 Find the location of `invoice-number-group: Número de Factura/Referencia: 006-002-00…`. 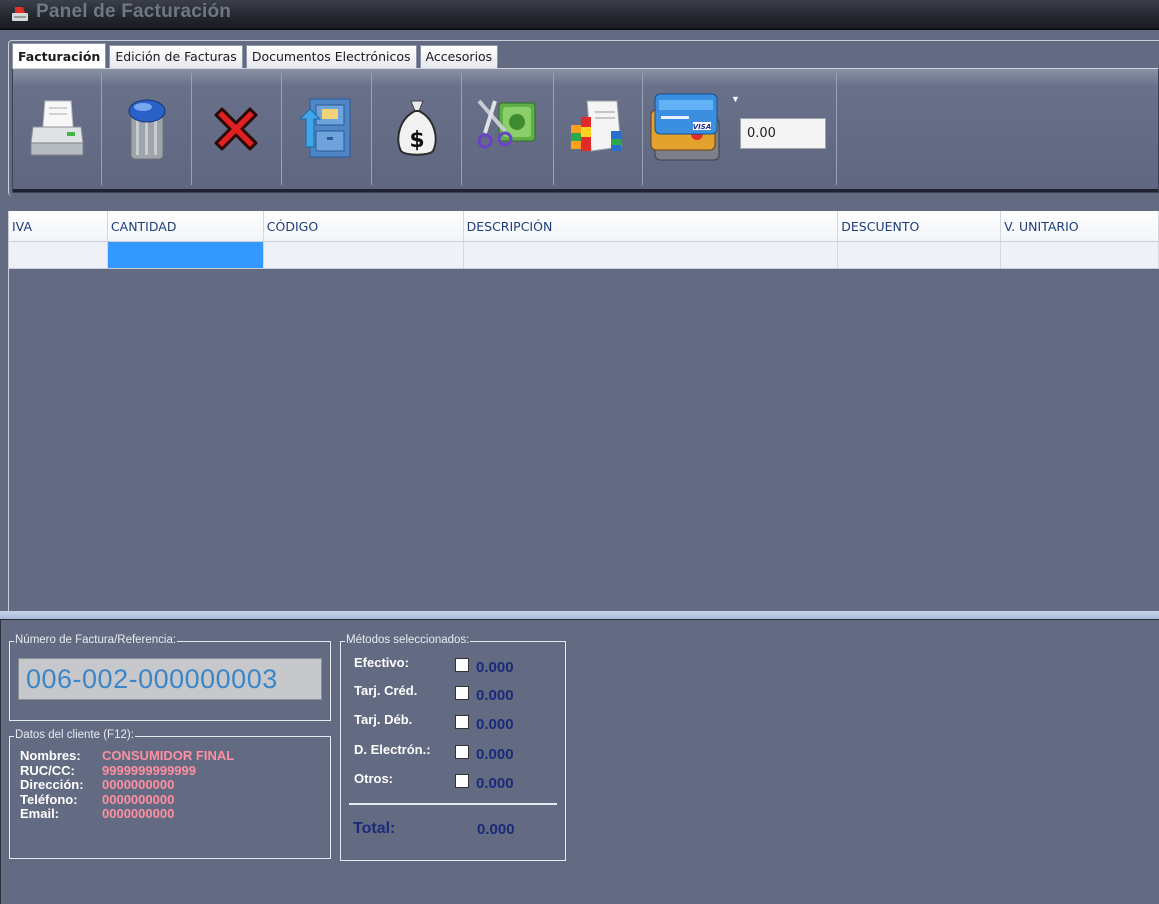

invoice-number-group: Número de Factura/Referencia: 006-002-00… is located at coordinates (170, 677).